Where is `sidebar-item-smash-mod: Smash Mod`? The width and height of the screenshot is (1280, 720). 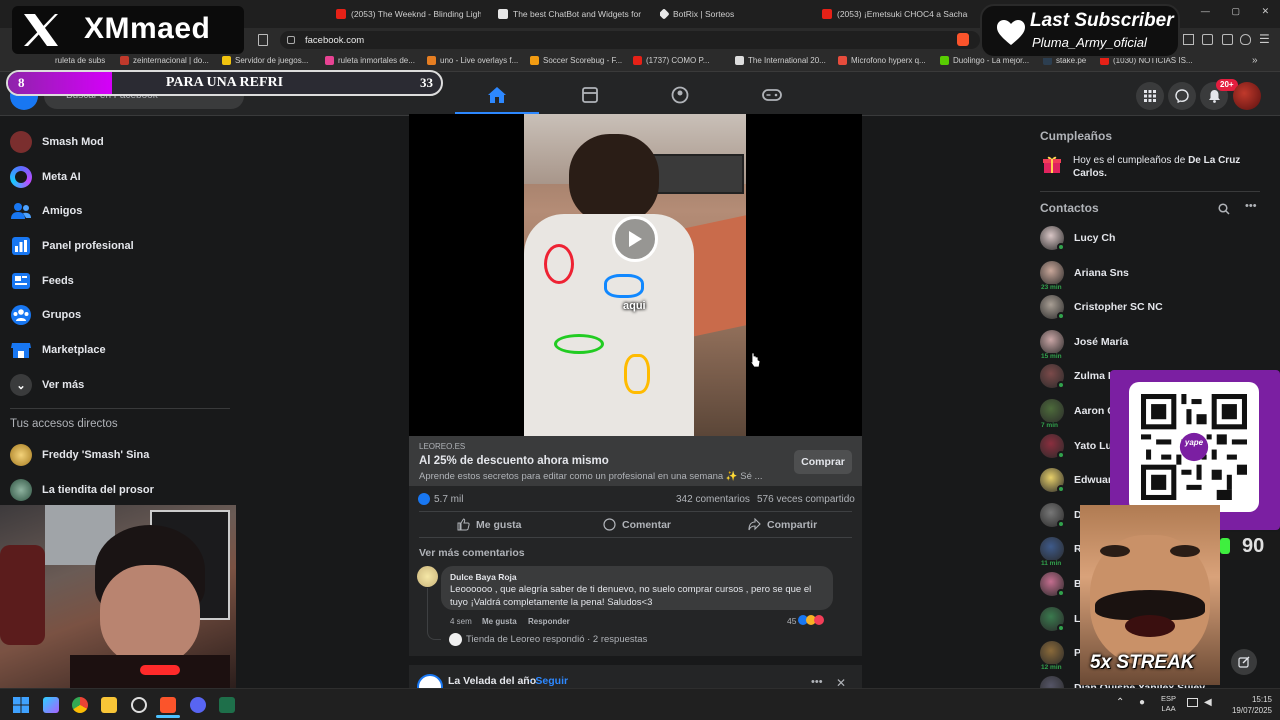
sidebar-item-smash-mod: Smash Mod is located at coordinates (57, 142).